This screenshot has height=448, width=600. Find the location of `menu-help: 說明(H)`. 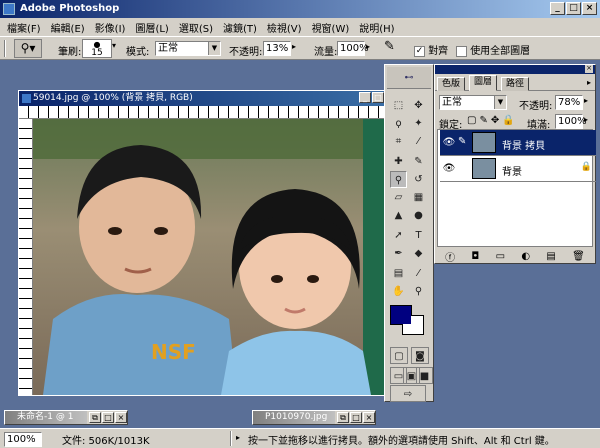

menu-help: 說明(H) is located at coordinates (376, 27).